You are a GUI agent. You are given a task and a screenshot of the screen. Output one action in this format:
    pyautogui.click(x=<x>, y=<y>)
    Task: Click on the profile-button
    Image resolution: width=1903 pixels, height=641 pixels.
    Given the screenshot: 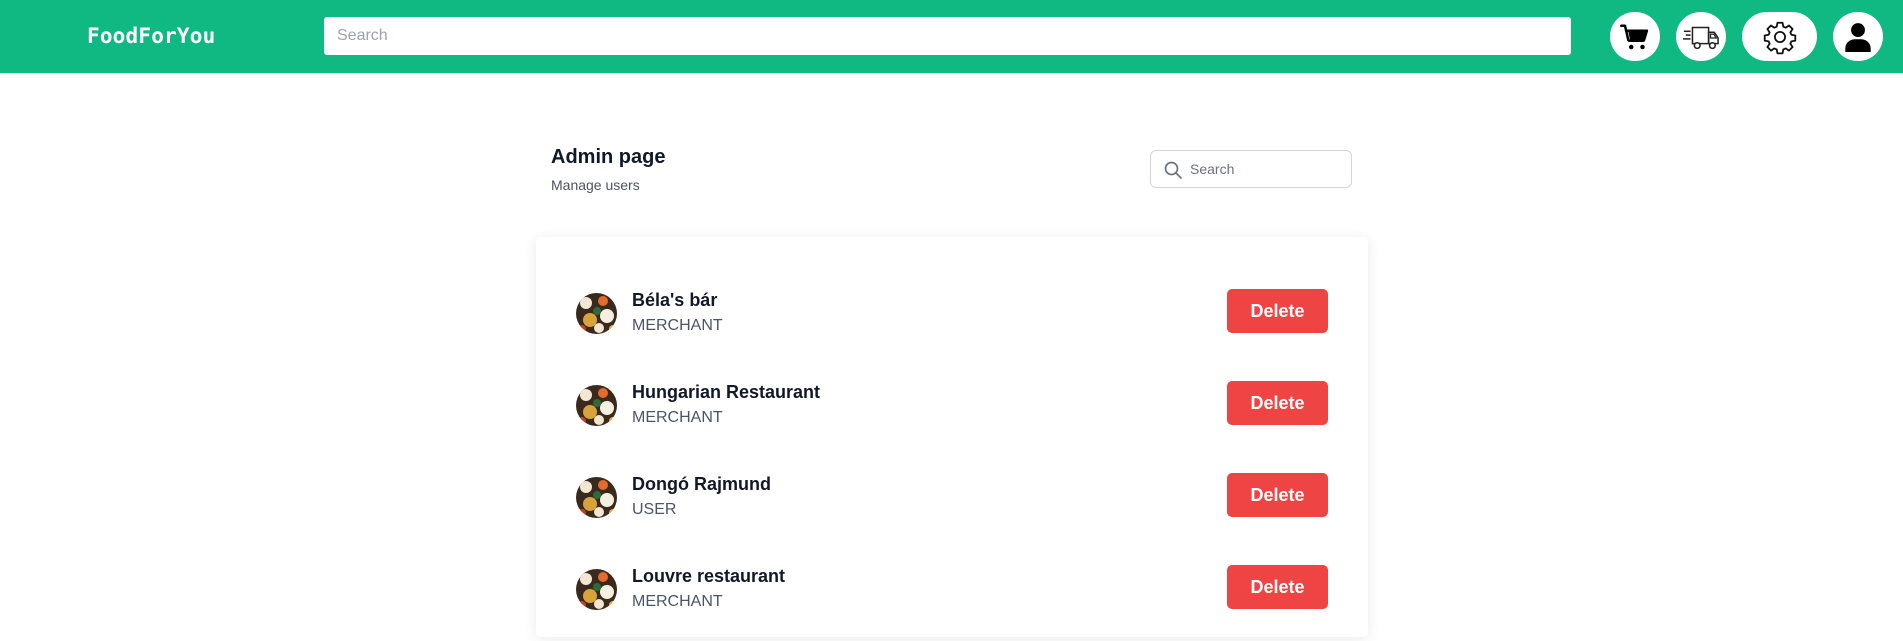 What is the action you would take?
    pyautogui.click(x=1858, y=36)
    